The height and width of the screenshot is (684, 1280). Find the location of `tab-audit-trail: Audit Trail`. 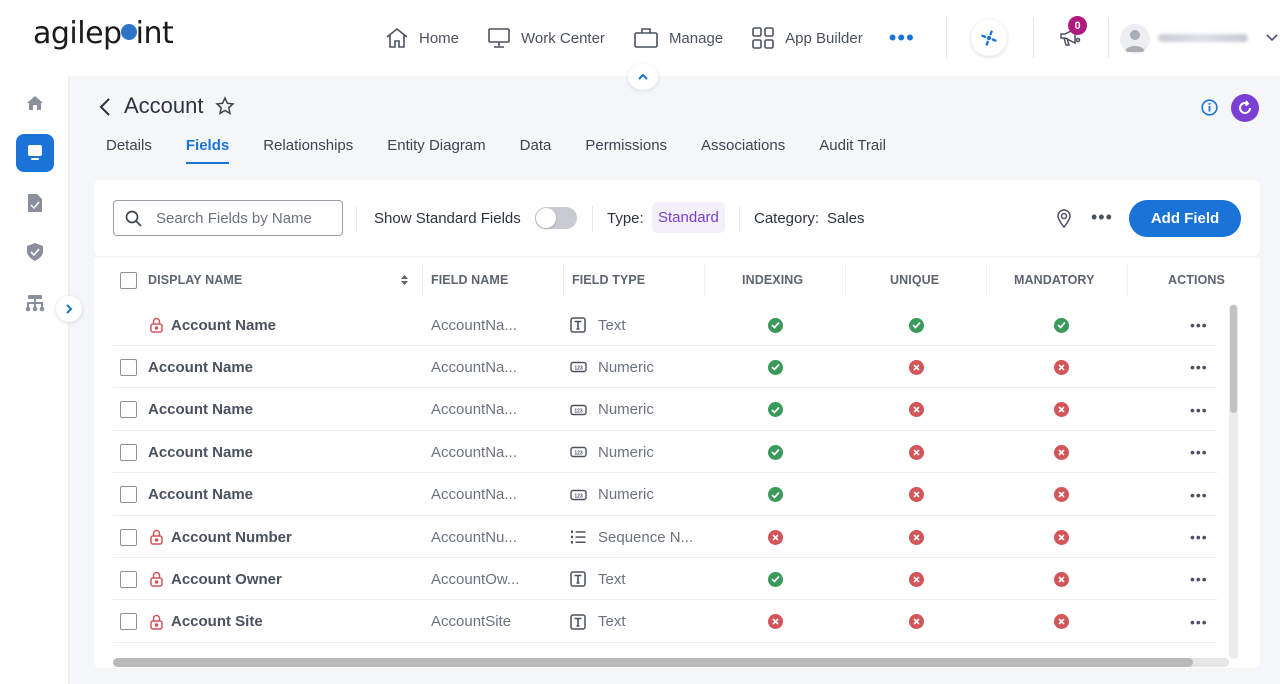

tab-audit-trail: Audit Trail is located at coordinates (852, 151).